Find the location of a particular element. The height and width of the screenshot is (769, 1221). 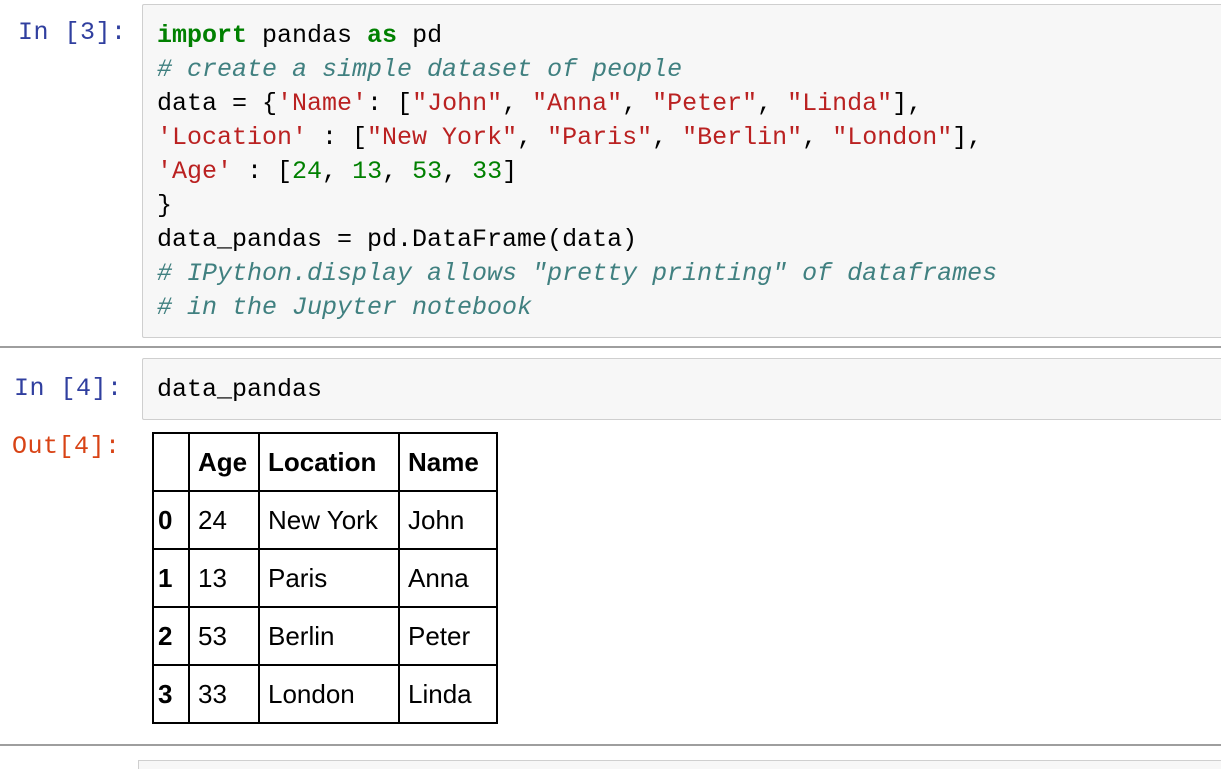

table-row: 3 33 London Linda is located at coordinates (325, 694).